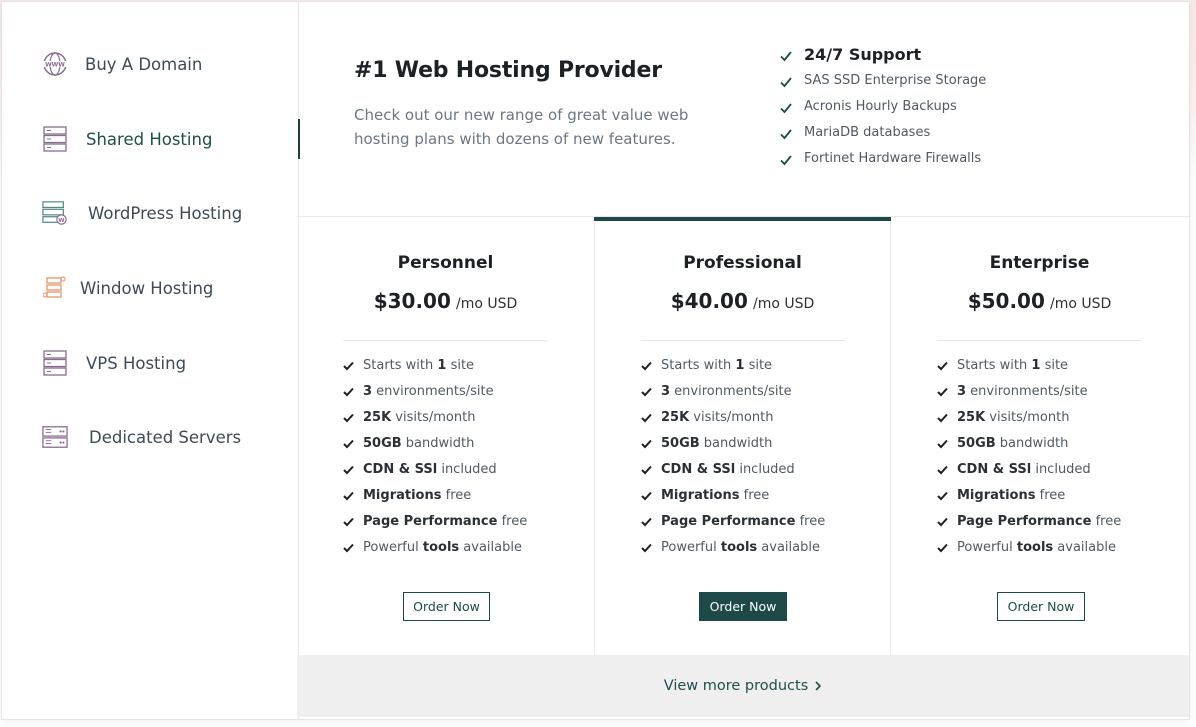 The image size is (1196, 727). I want to click on sidebar-item-label: VPS Hosting, so click(136, 363).